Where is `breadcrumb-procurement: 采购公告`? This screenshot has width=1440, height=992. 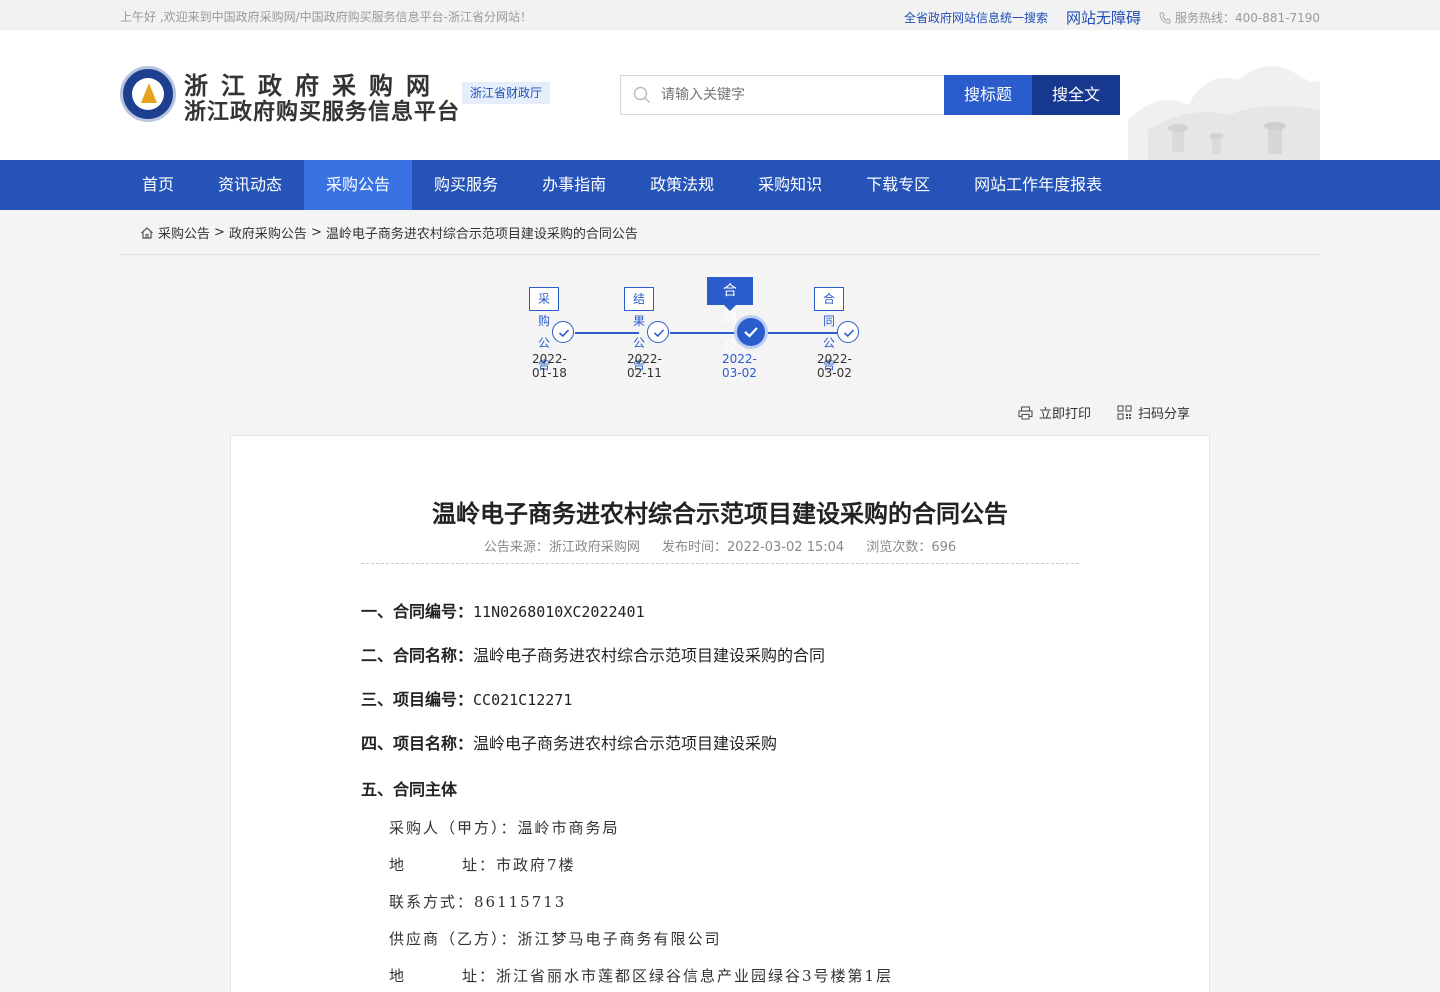
breadcrumb-procurement: 采购公告 is located at coordinates (184, 232).